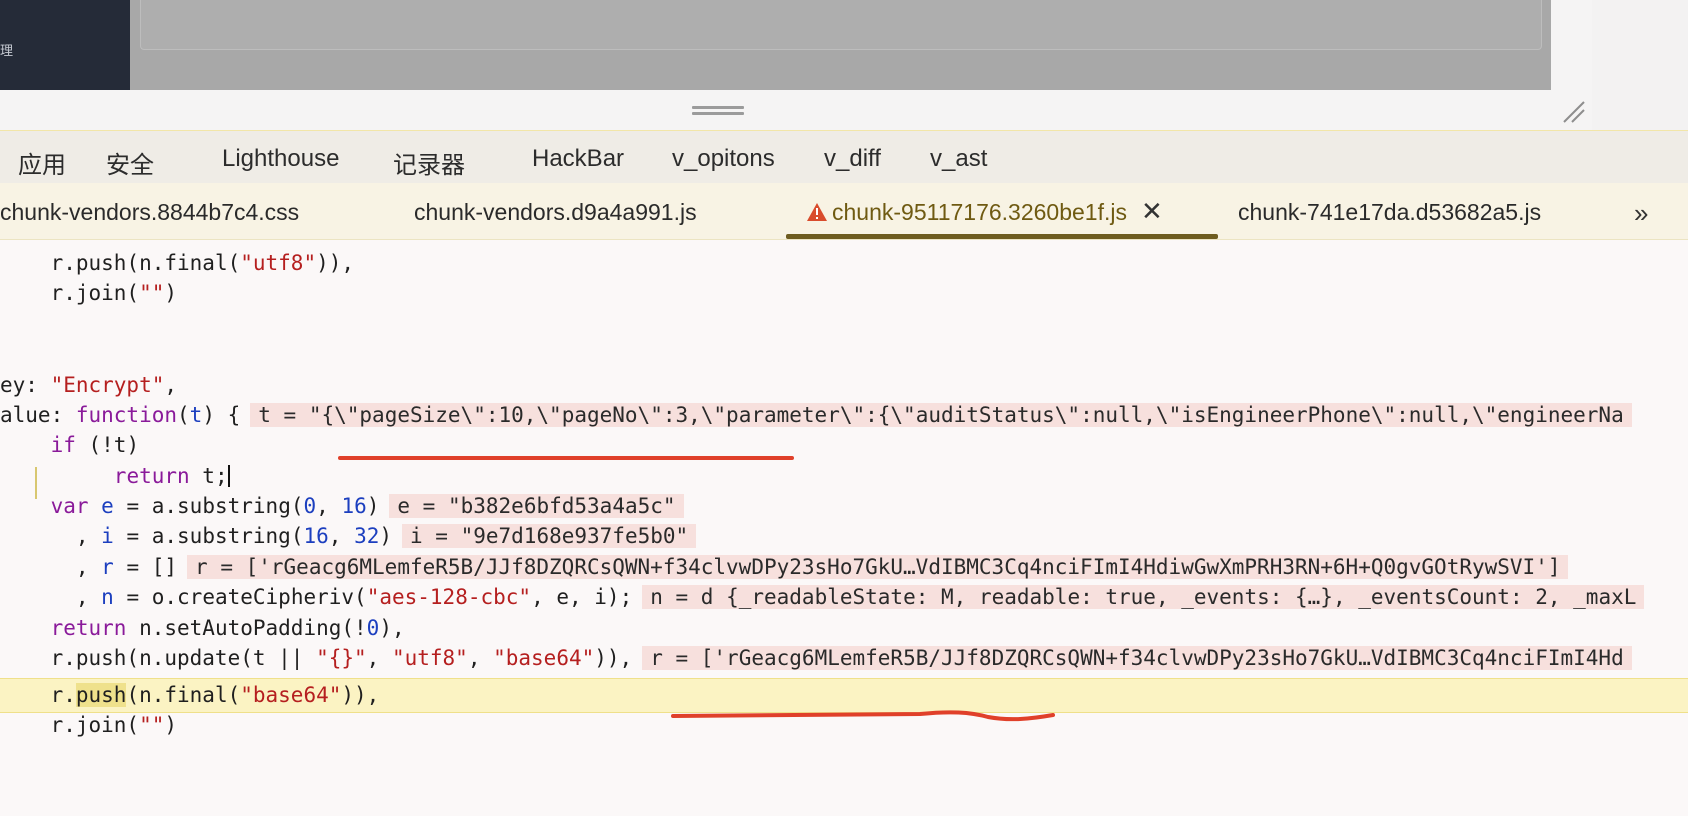 This screenshot has width=1688, height=816. What do you see at coordinates (1389, 212) in the screenshot?
I see `file-tab-chunk-741: chunk-741e17da.d53682a5.js` at bounding box center [1389, 212].